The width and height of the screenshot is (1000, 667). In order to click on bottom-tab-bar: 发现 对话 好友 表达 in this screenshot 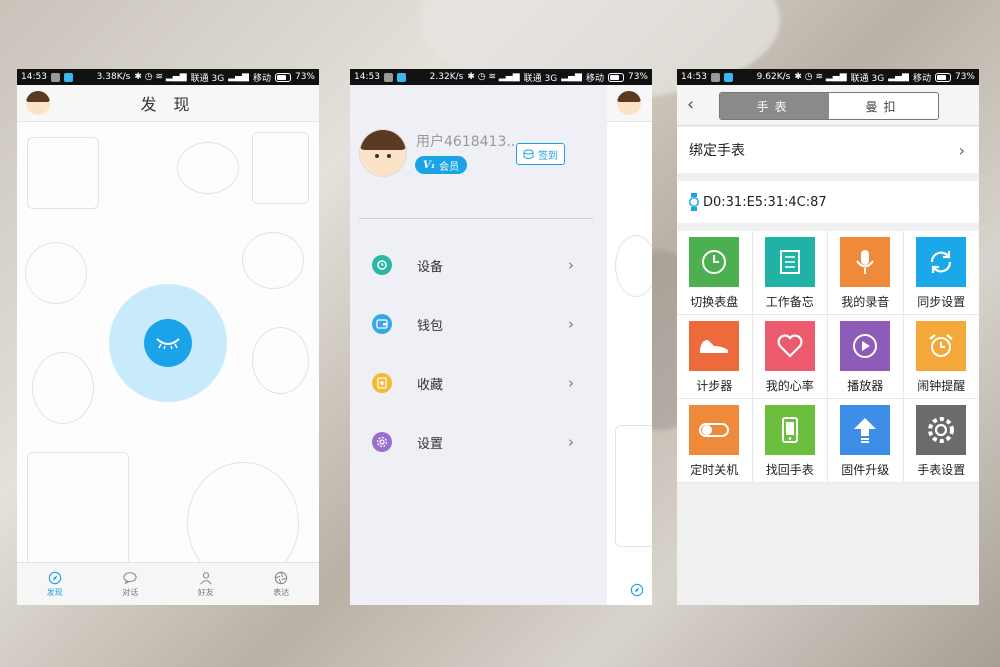, I will do `click(168, 583)`.